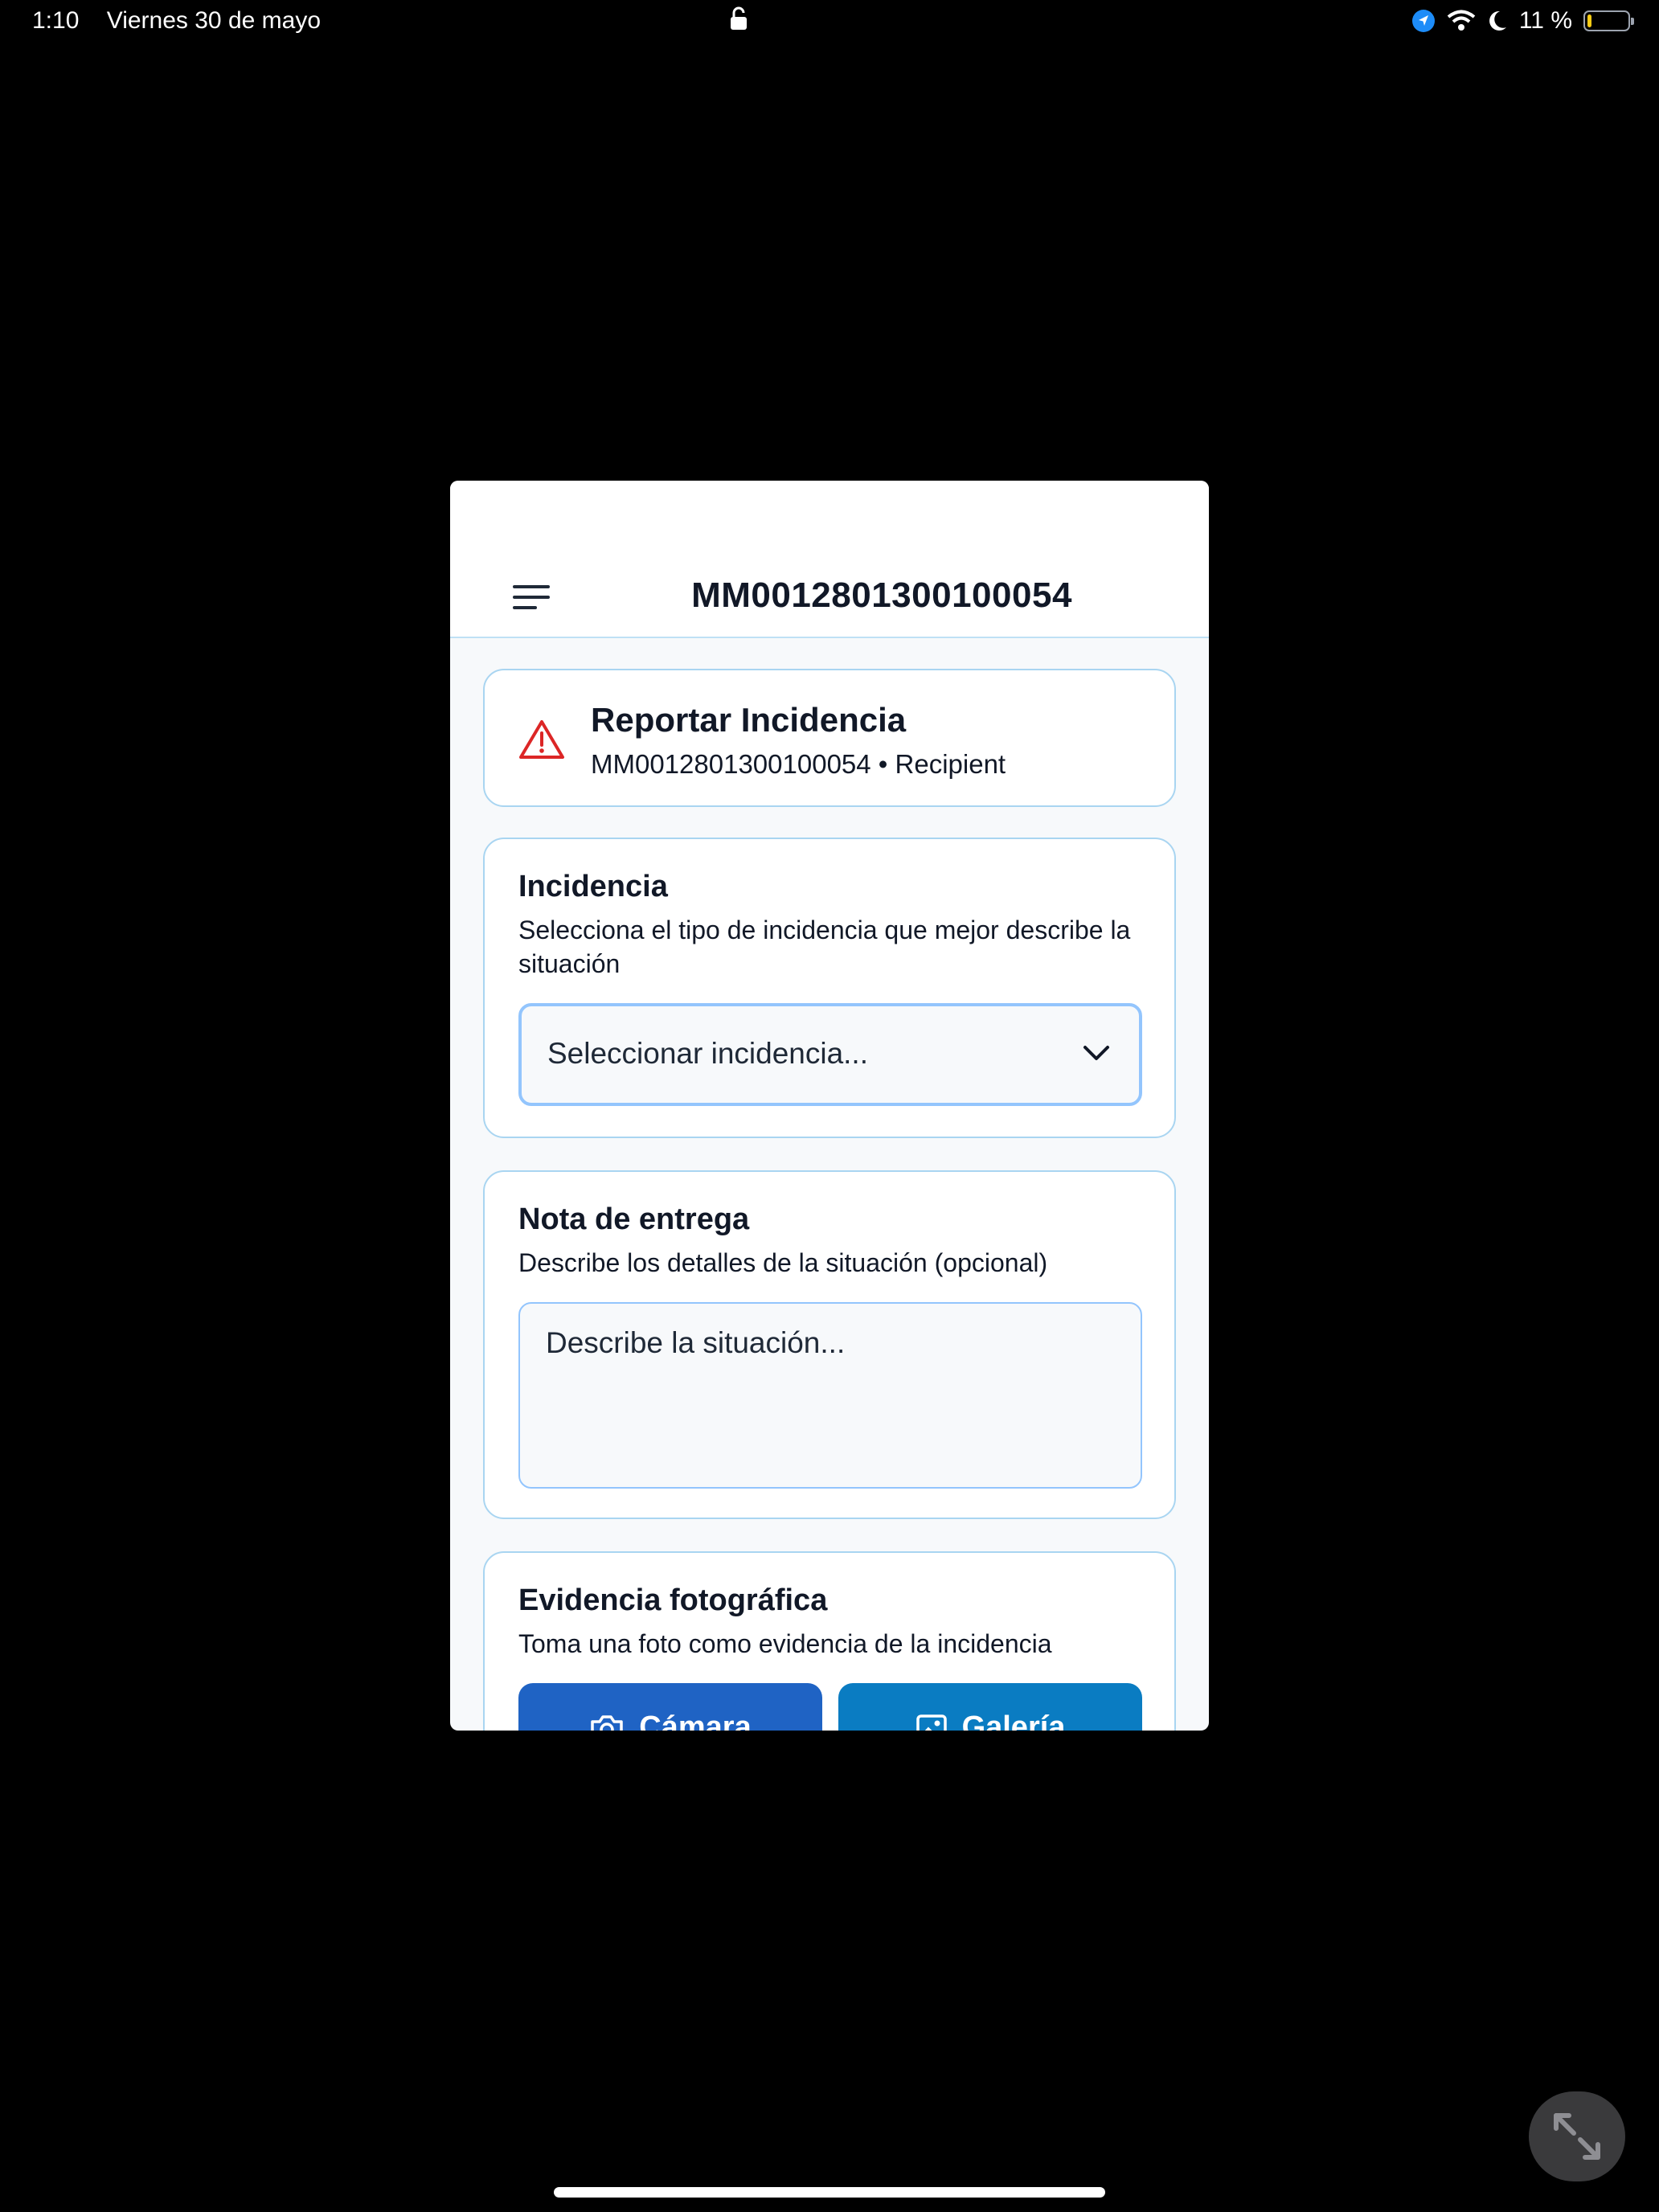  I want to click on lock-icon, so click(739, 18).